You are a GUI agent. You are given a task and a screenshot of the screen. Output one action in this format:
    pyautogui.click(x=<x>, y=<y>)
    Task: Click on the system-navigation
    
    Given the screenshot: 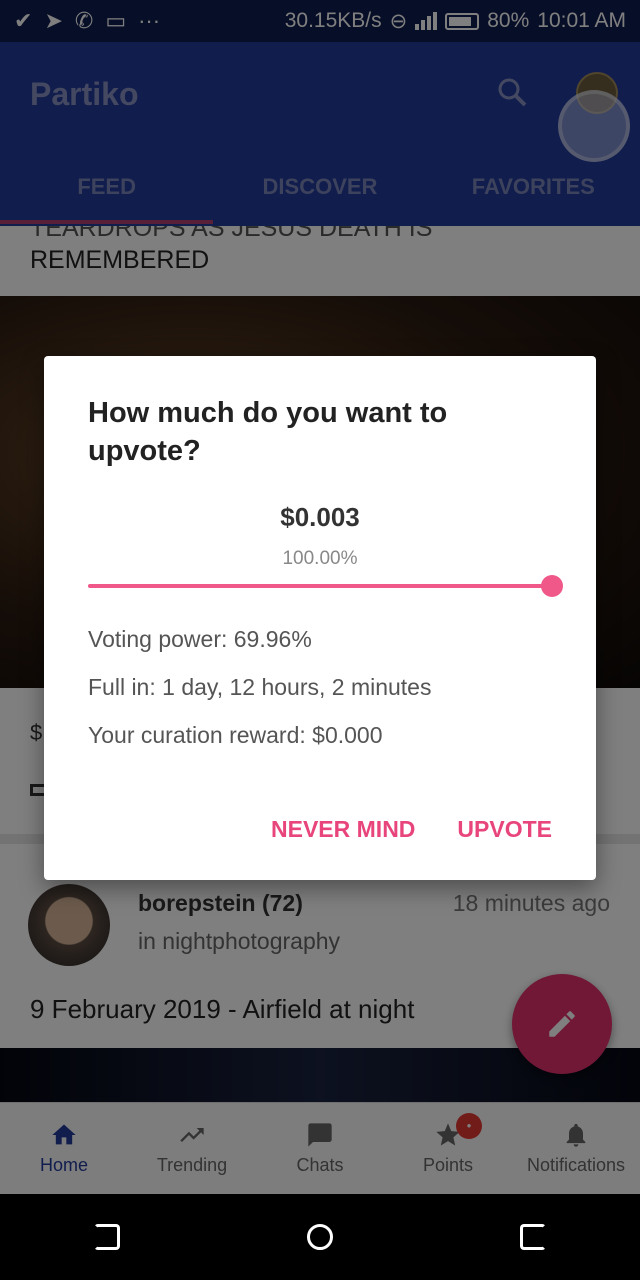 What is the action you would take?
    pyautogui.click(x=320, y=1237)
    